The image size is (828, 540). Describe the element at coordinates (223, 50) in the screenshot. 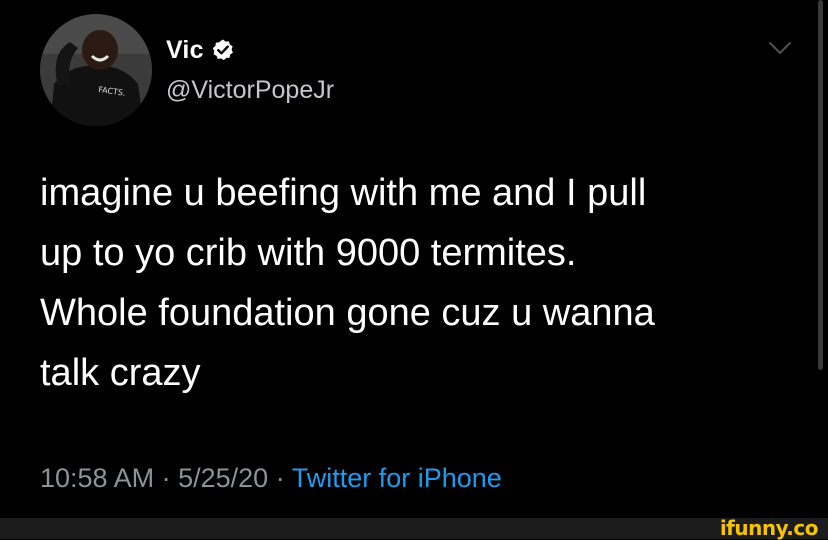

I see `verified-badge-icon` at that location.